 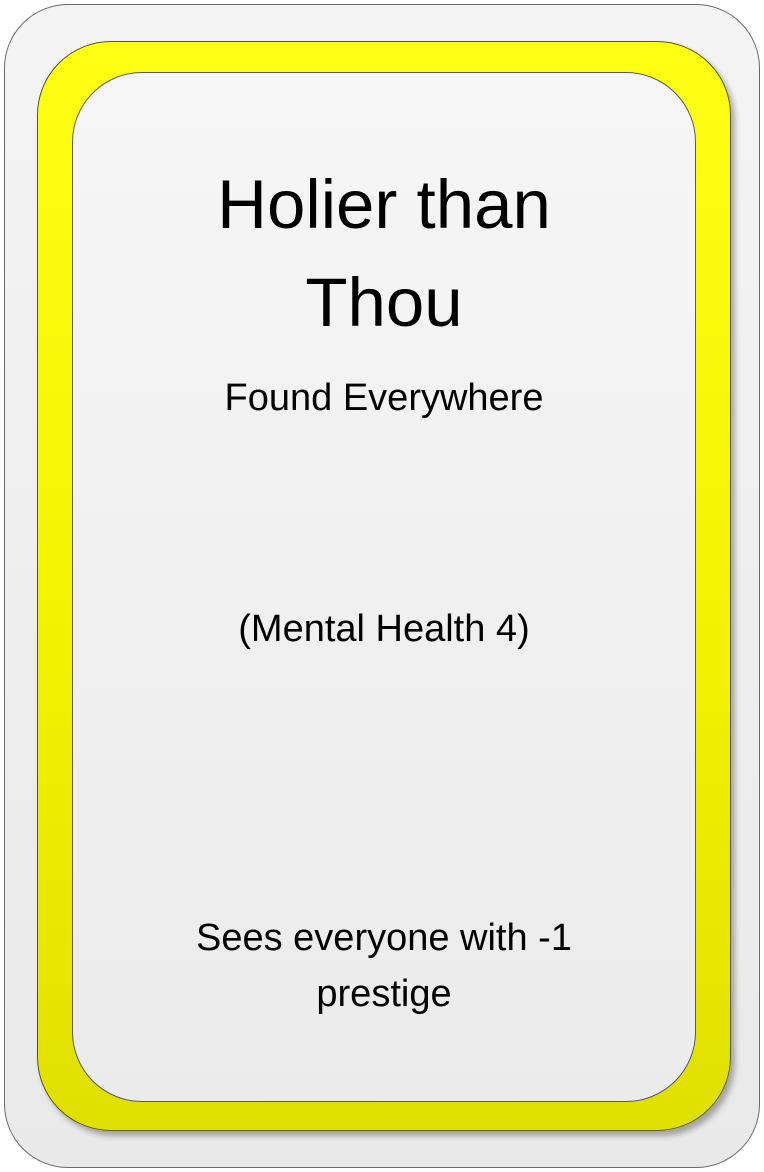 What do you see at coordinates (384, 253) in the screenshot?
I see `card-title: Holier than Thou` at bounding box center [384, 253].